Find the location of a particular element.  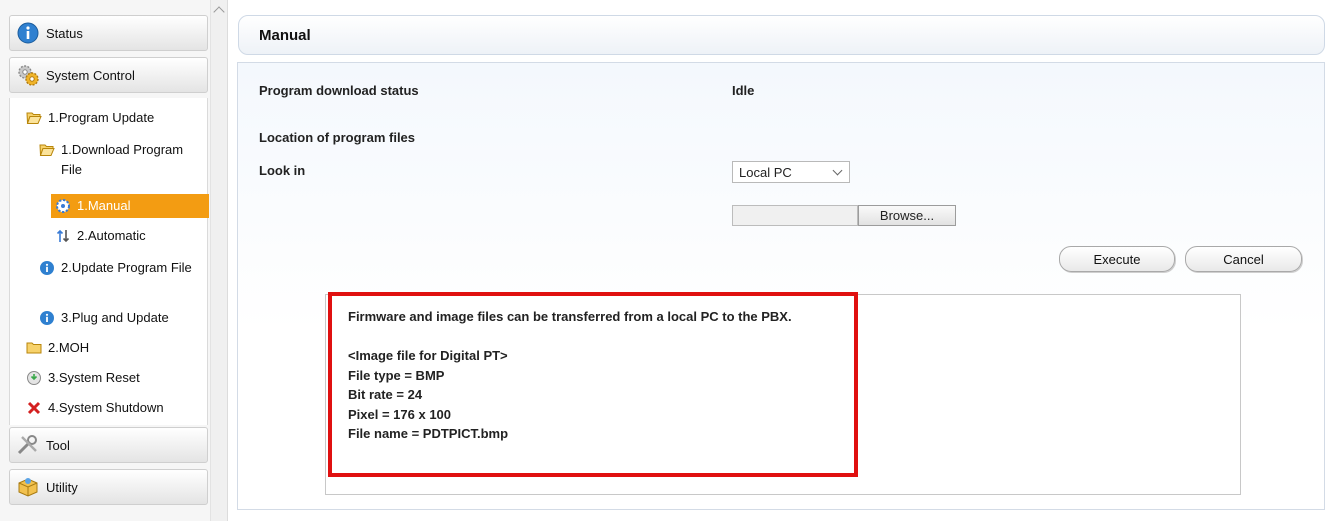

tree-item-plug-and-update-label: 3.Plug and Update is located at coordinates (115, 317).